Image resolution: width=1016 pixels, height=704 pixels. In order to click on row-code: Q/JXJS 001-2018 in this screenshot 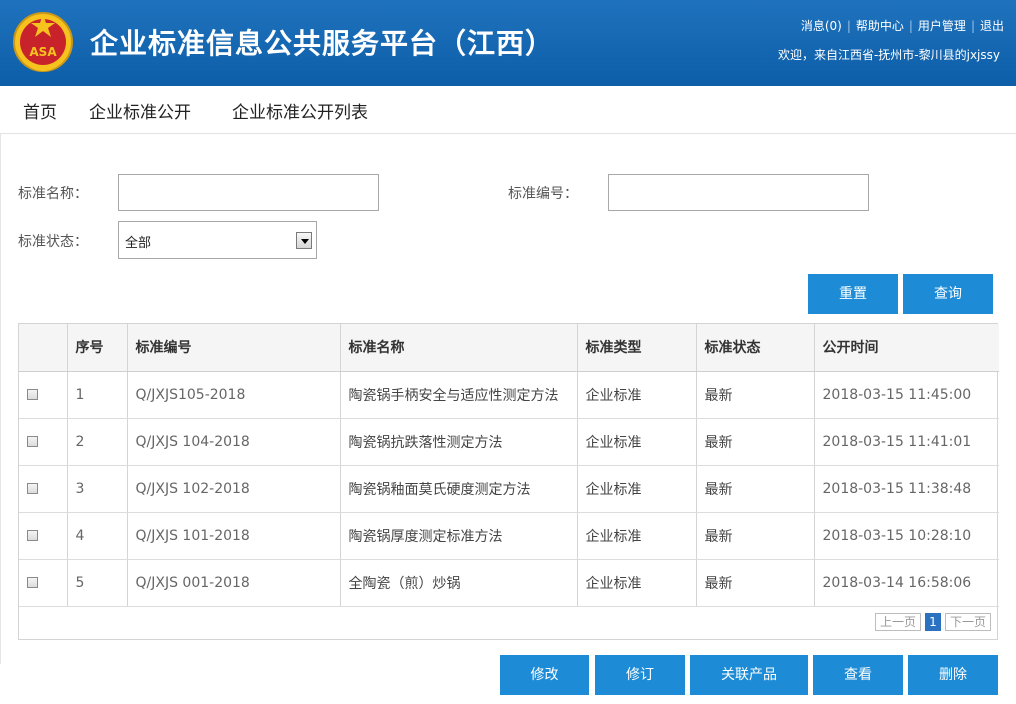, I will do `click(234, 583)`.